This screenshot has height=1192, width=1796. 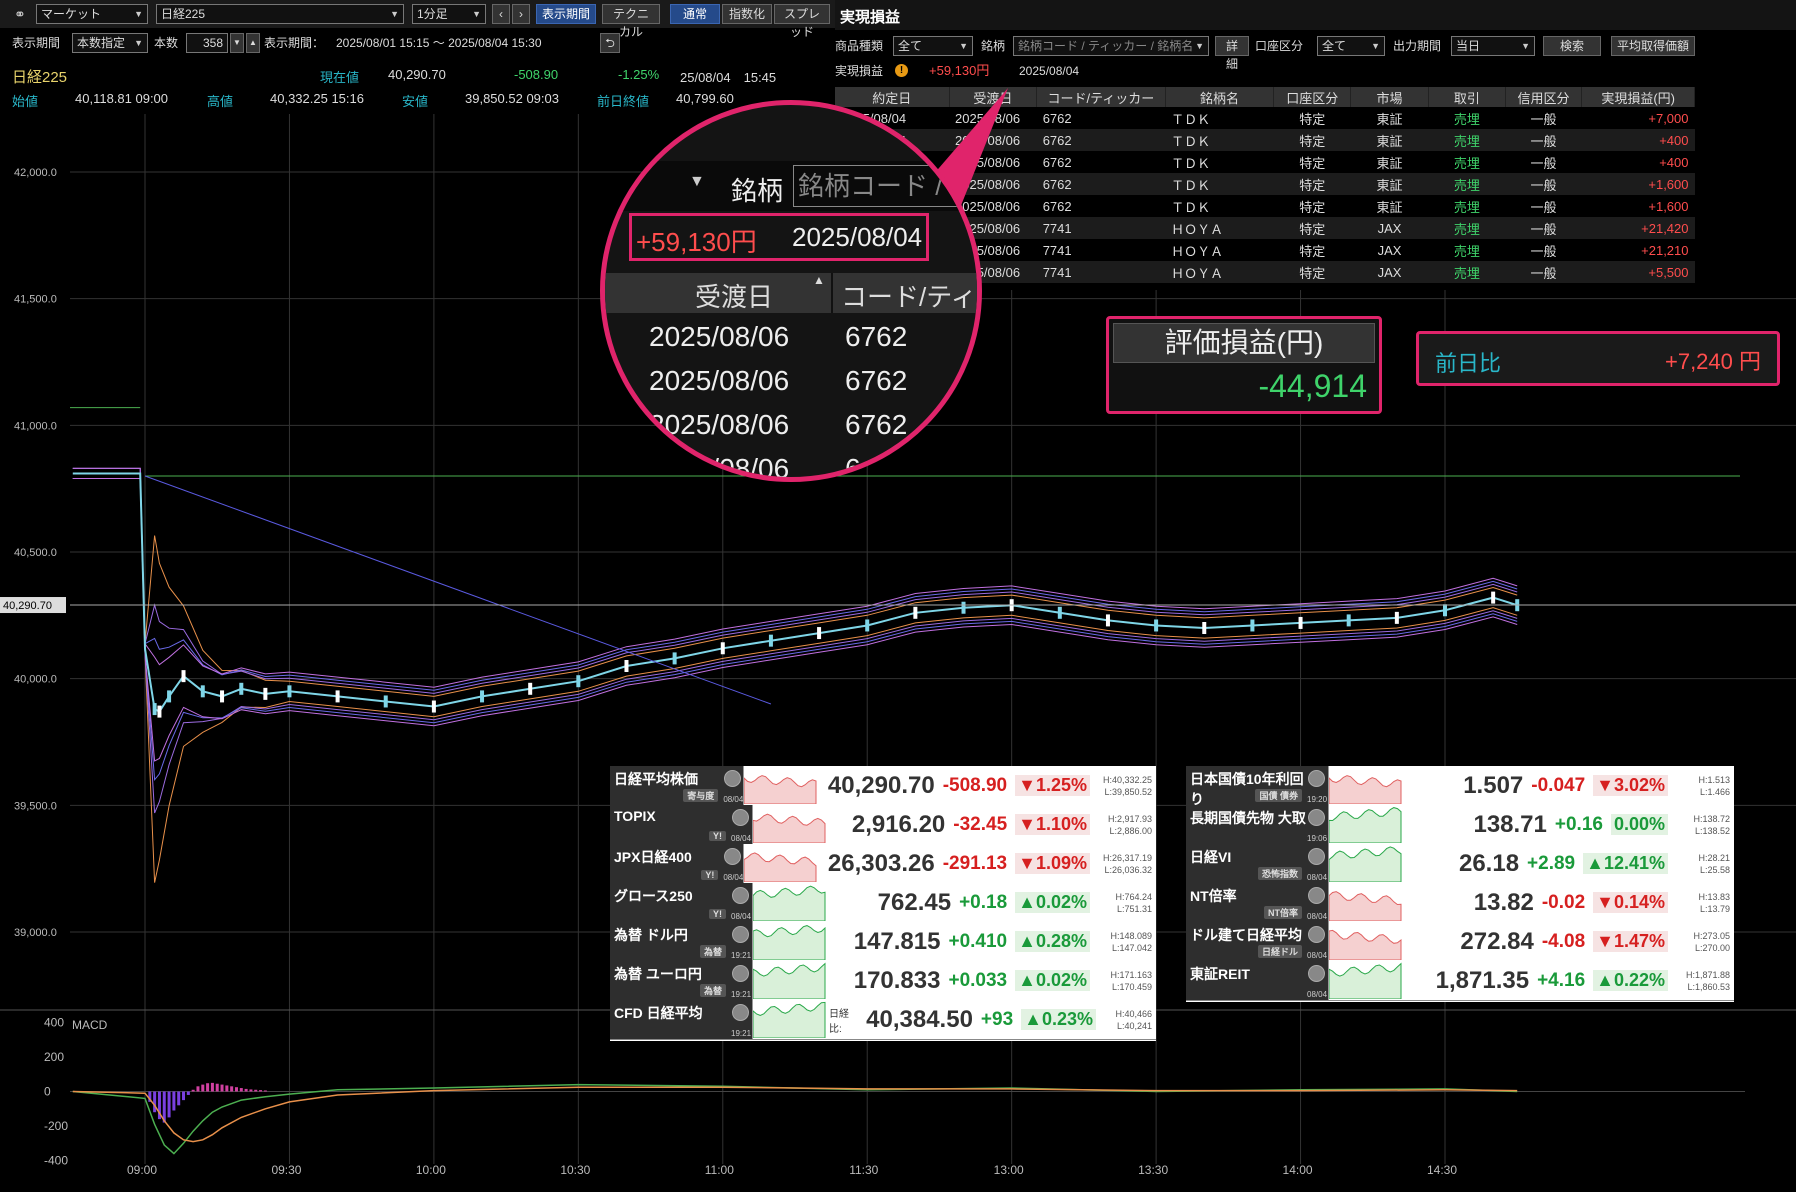 I want to click on tile-name: ドル建て日経平均 日経ドル, so click(x=1246, y=941).